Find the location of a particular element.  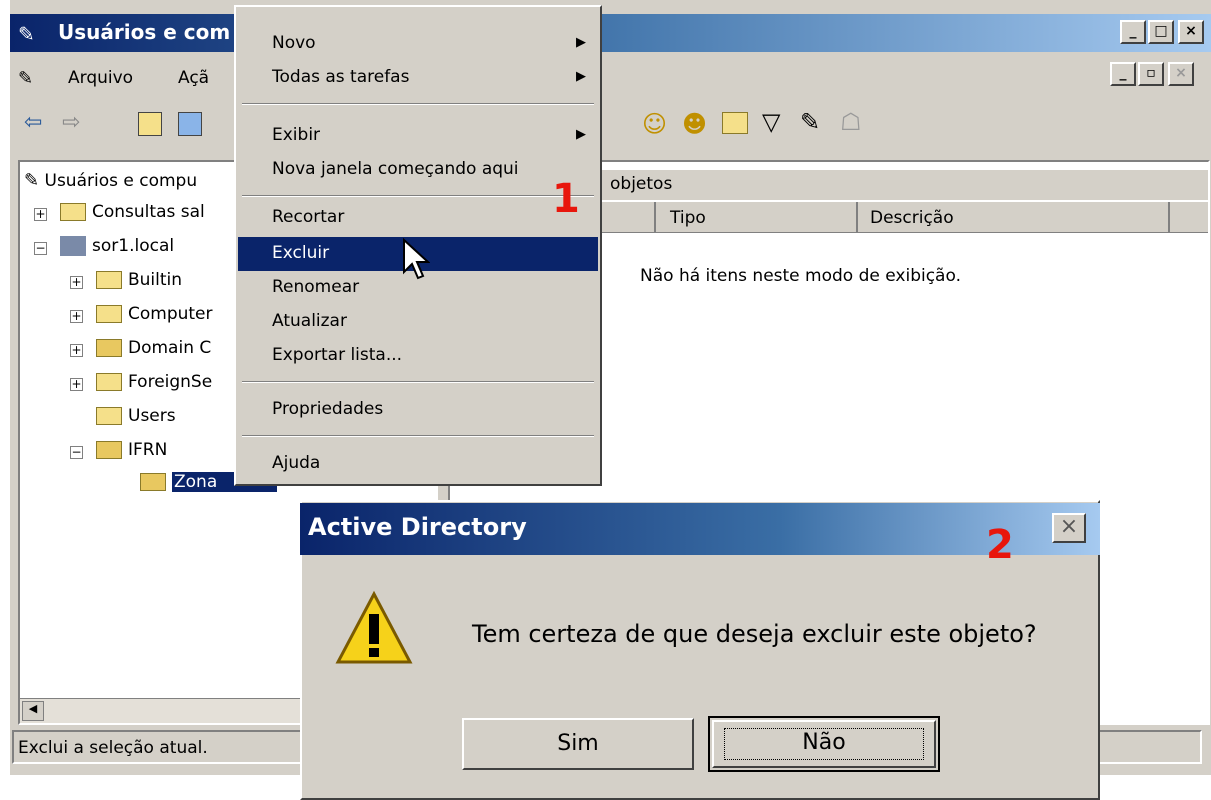

new-user-icon: ☺ is located at coordinates (654, 124).